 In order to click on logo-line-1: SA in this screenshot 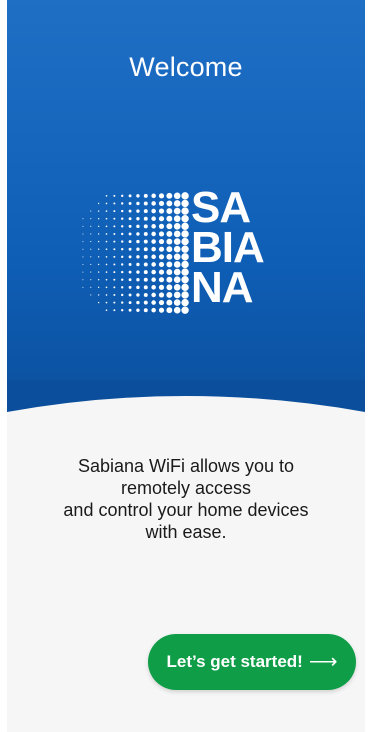, I will do `click(221, 207)`.